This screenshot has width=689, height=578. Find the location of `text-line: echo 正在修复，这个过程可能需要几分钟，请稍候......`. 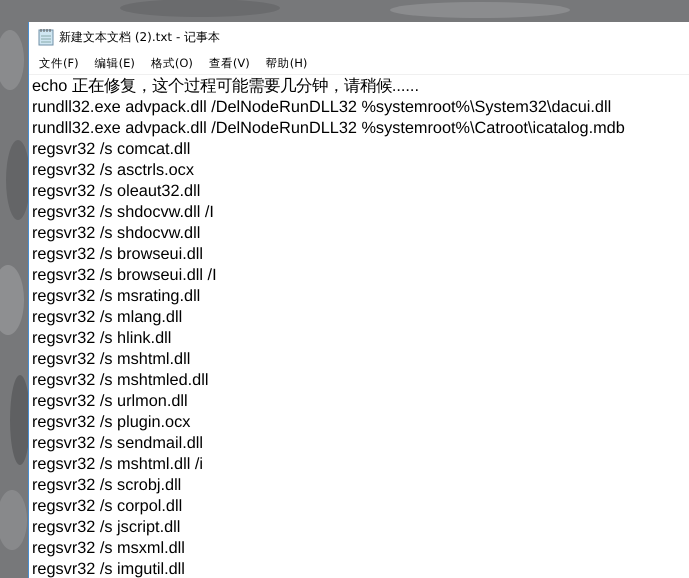

text-line: echo 正在修复，这个过程可能需要几分钟，请稍候...... is located at coordinates (225, 86).